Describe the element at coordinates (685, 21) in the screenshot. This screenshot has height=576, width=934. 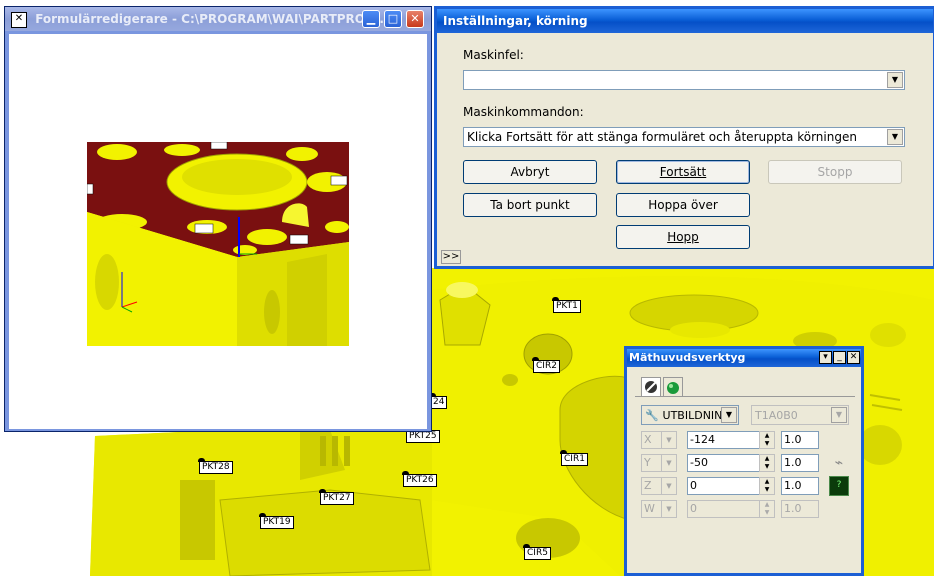
I see `run-settings-titlebar: Inställningar, körning` at that location.